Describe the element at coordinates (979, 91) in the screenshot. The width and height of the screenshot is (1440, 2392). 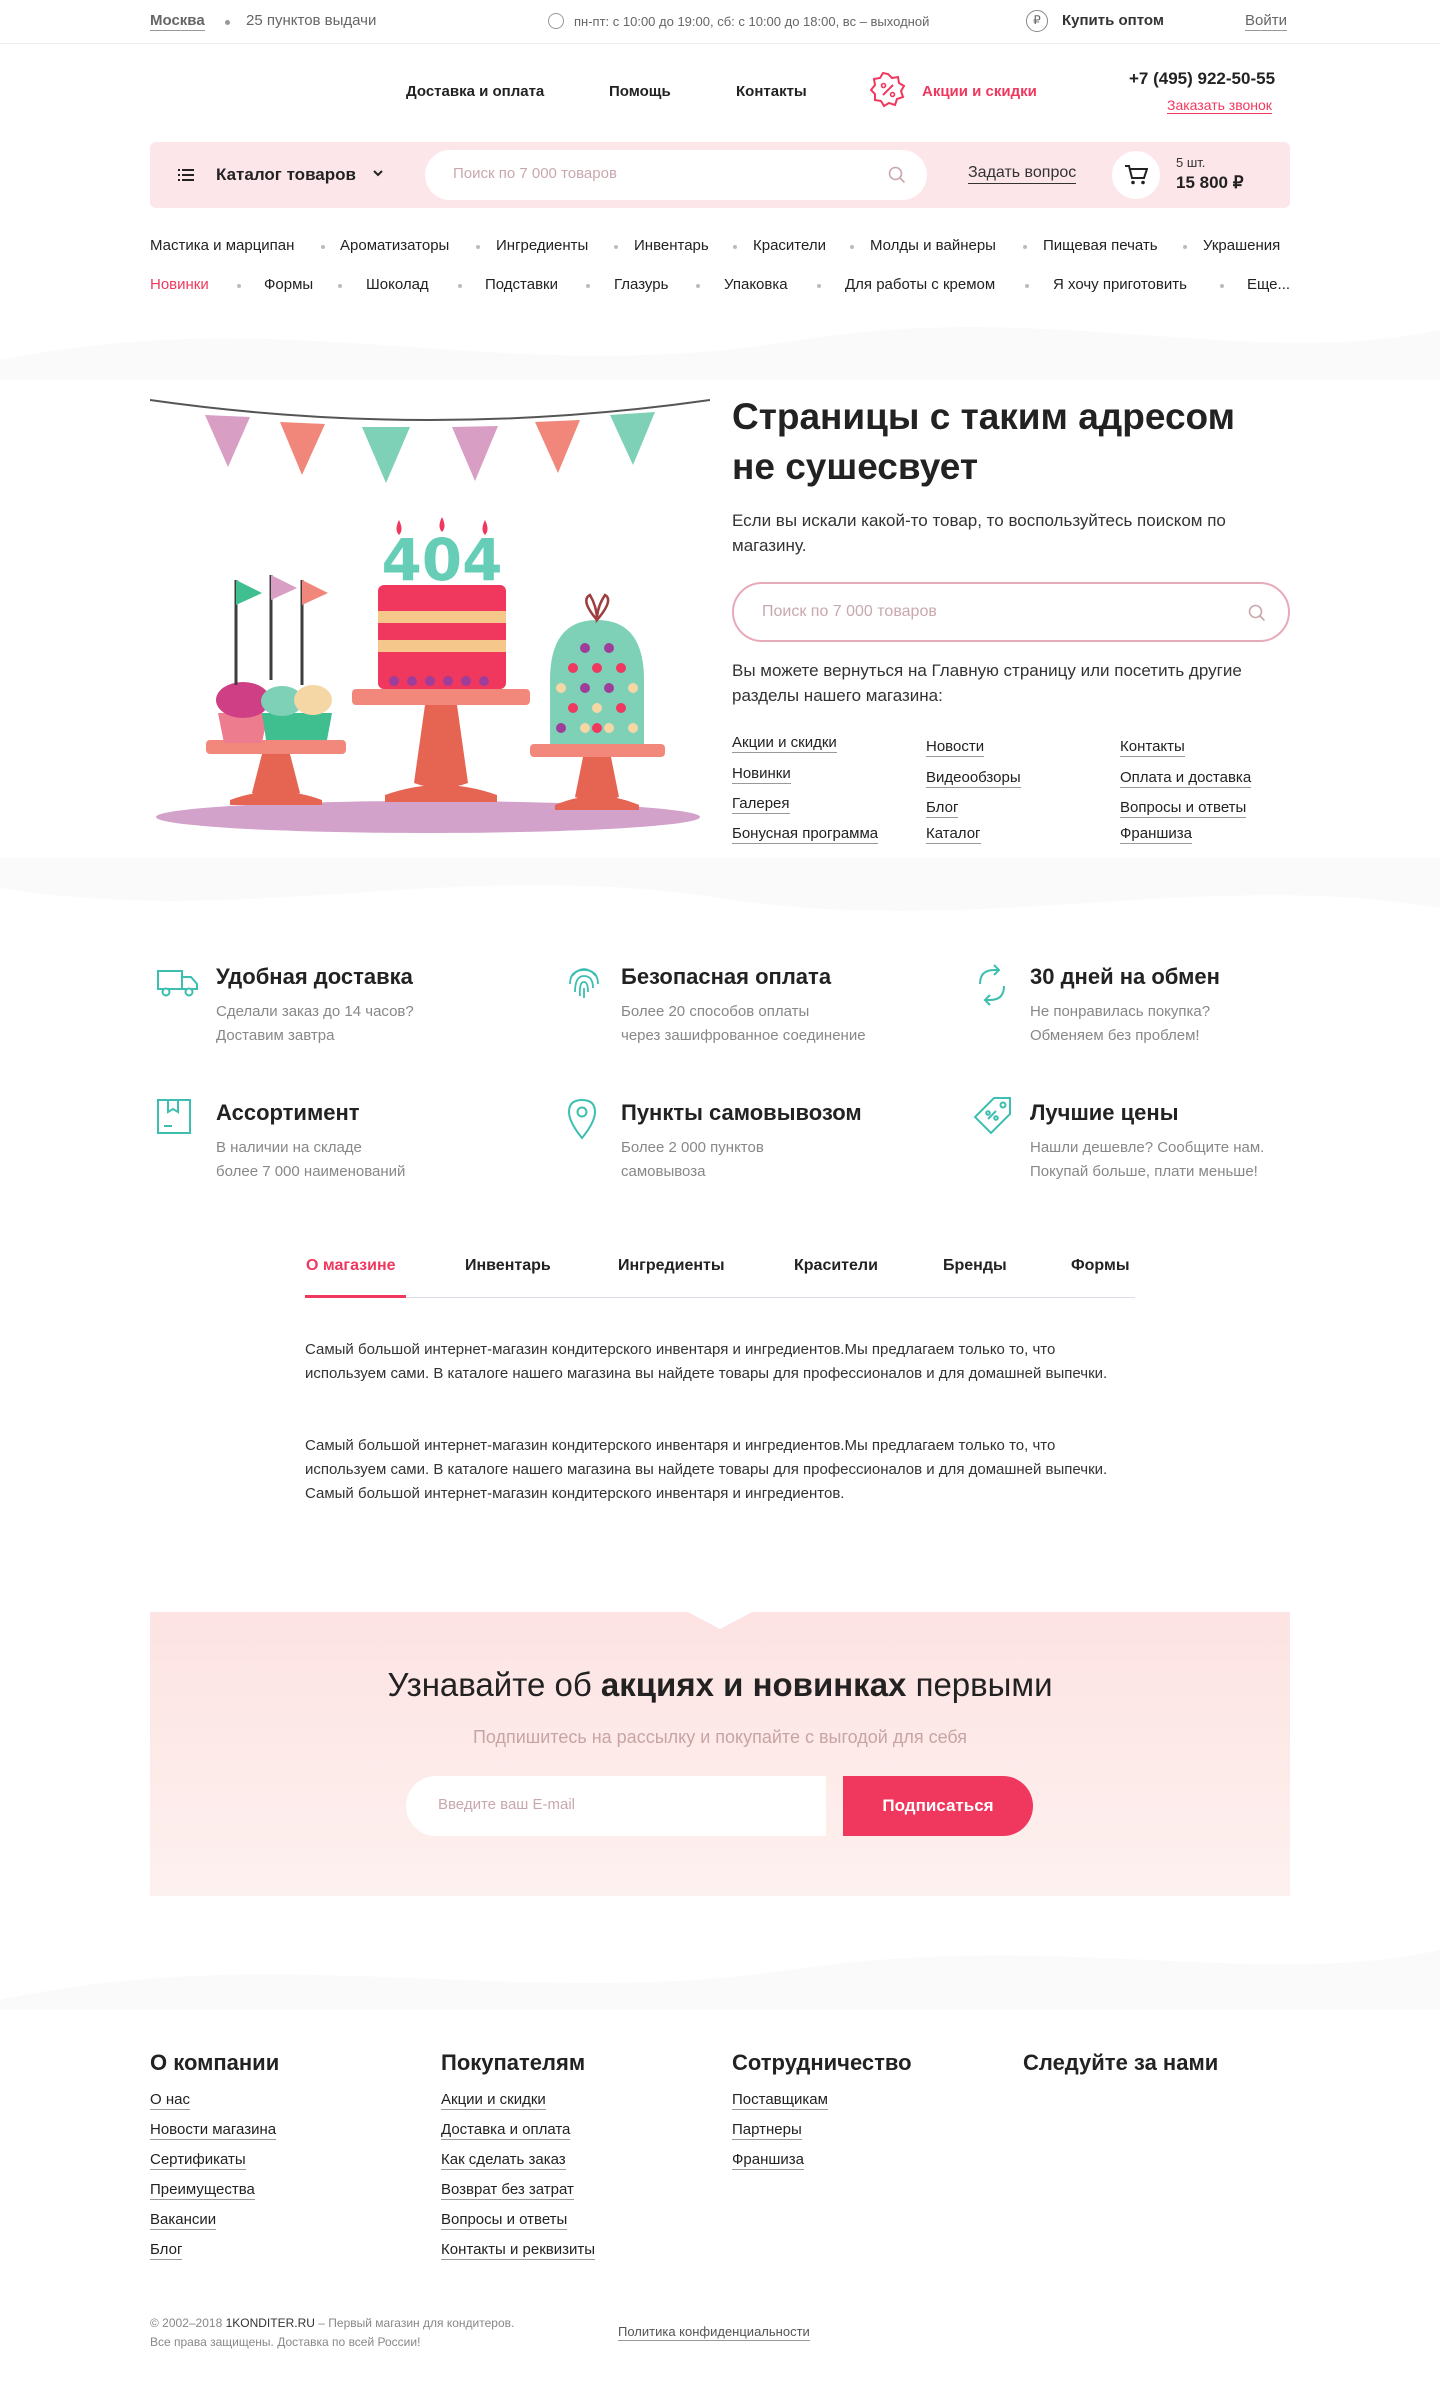
I see `nav-promo: Акции и скидки` at that location.